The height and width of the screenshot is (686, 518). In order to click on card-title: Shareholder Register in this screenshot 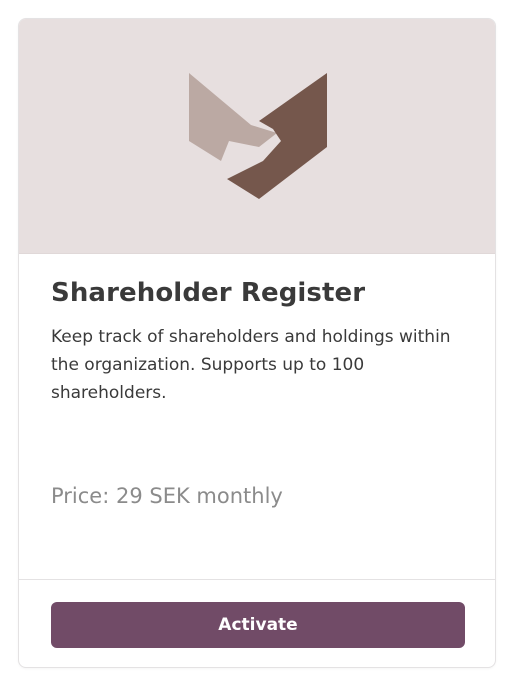, I will do `click(208, 293)`.